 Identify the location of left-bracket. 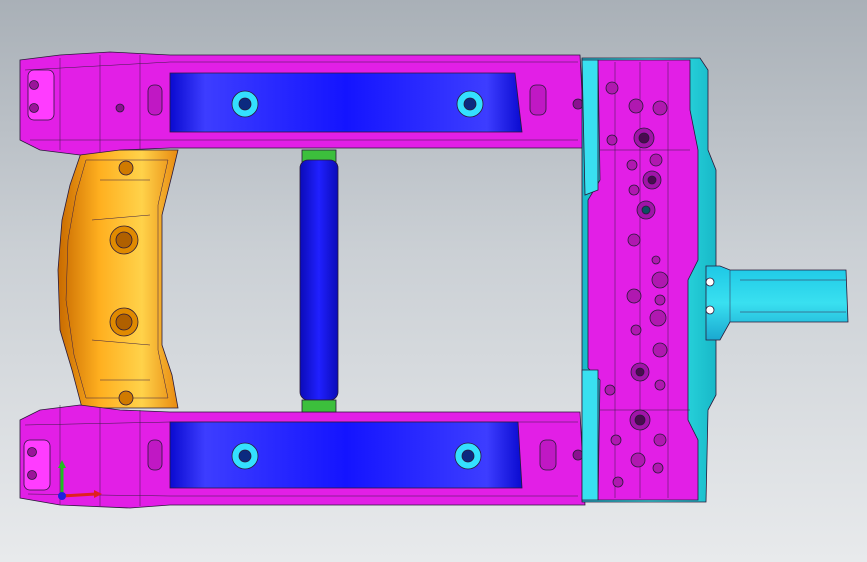
(118, 279).